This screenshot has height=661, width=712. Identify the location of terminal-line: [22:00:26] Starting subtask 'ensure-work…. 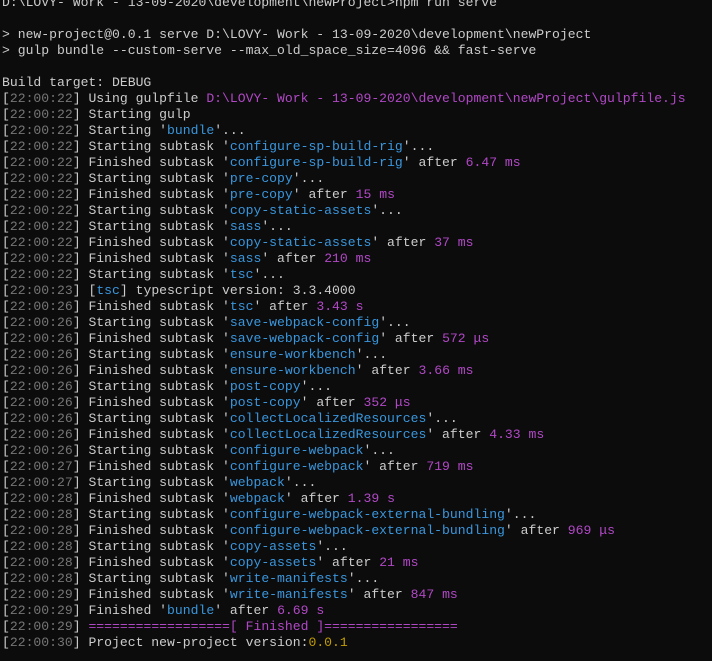
(357, 355).